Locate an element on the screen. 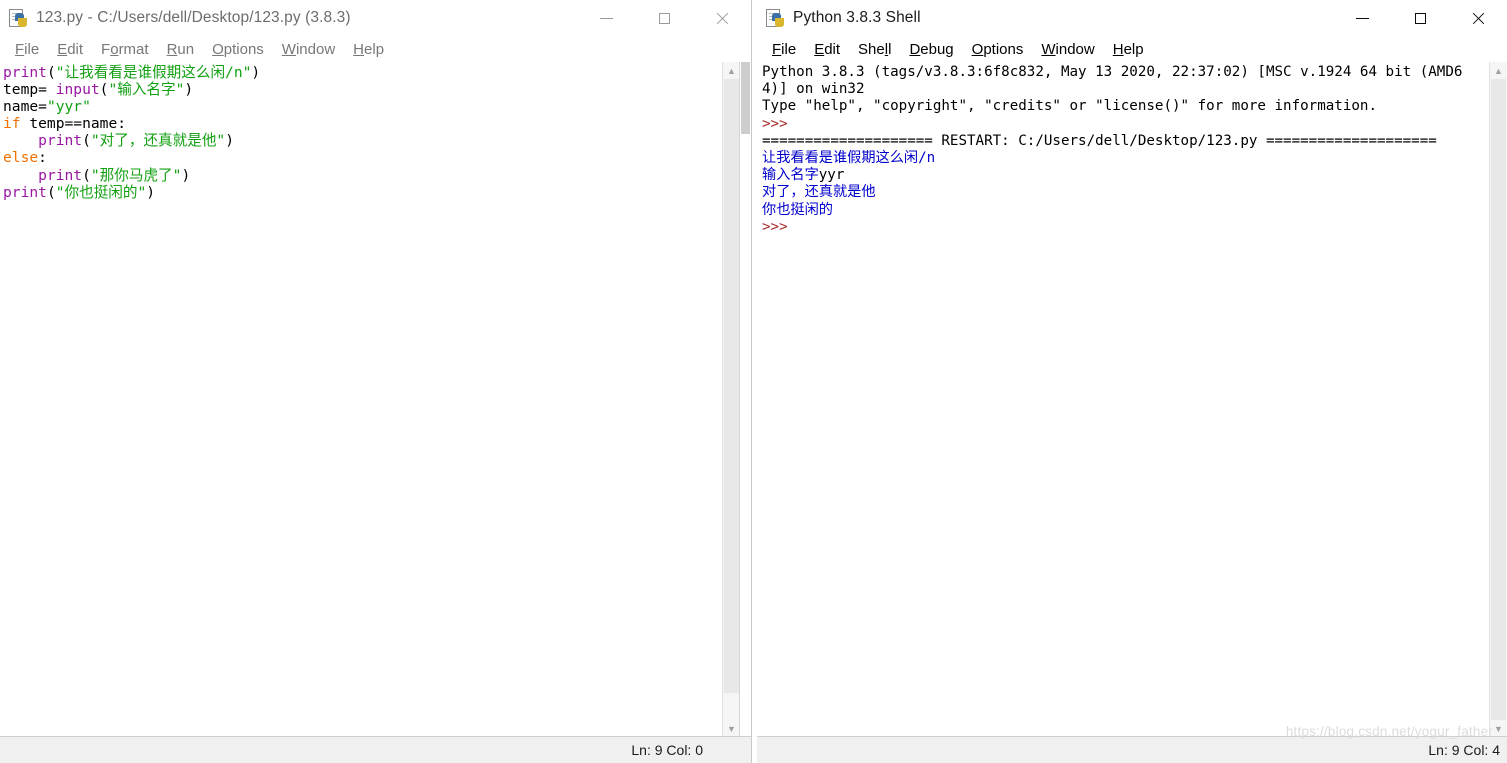 This screenshot has width=1507, height=763. token-string: "那你马虎了" is located at coordinates (136, 175).